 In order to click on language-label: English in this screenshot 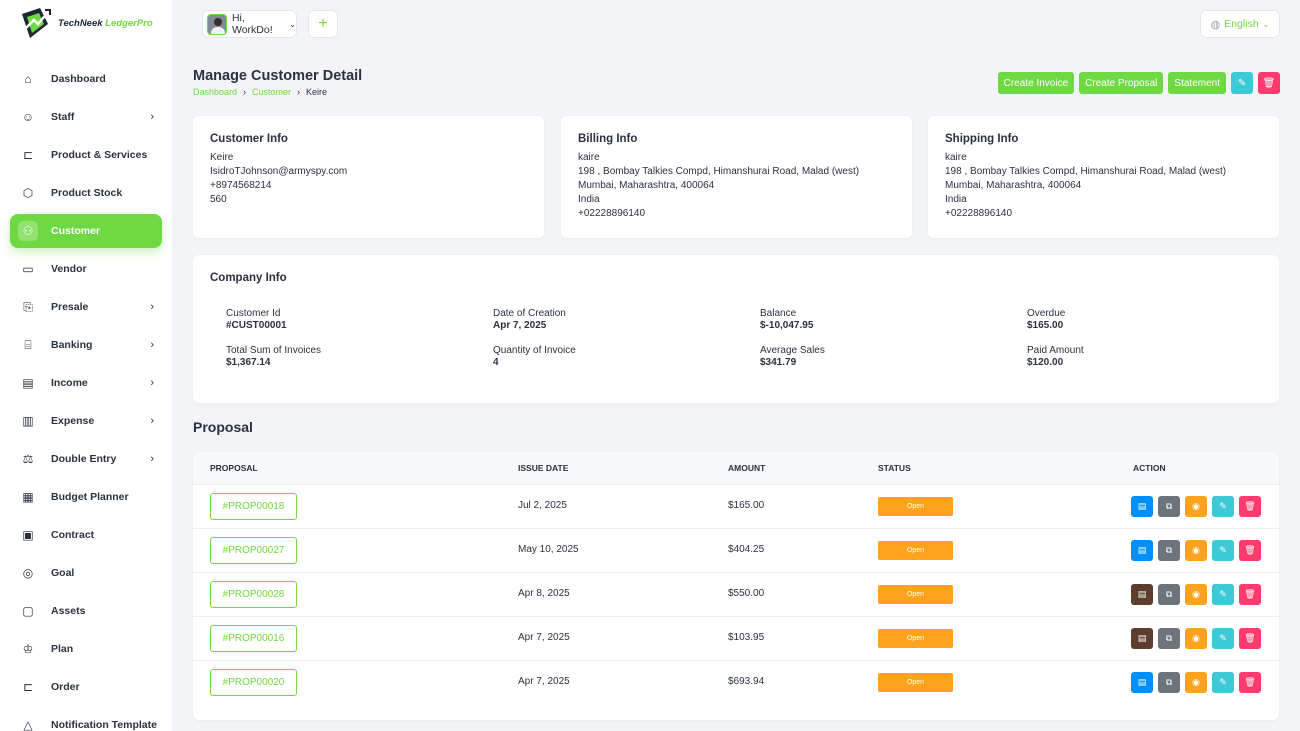, I will do `click(1241, 24)`.